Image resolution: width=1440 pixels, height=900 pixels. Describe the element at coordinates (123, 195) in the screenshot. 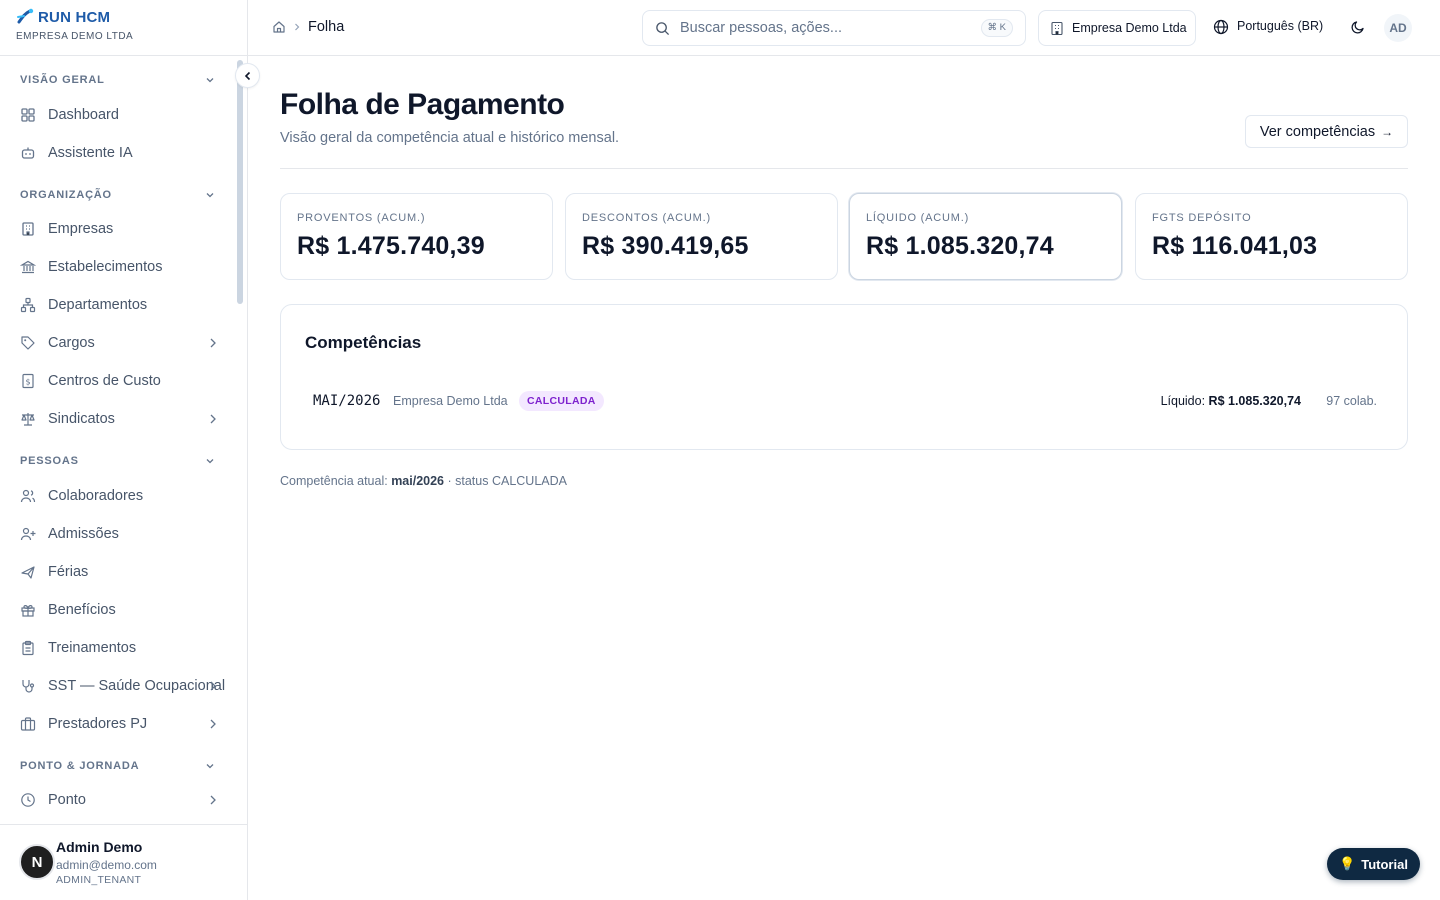

I see `section-organizacao: ORGANIZAÇÃO` at that location.